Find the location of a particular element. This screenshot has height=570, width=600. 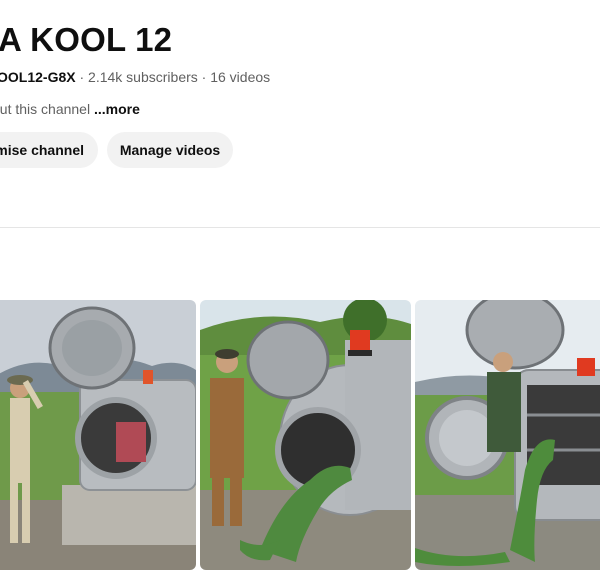

video-thumbnail is located at coordinates (507, 435).